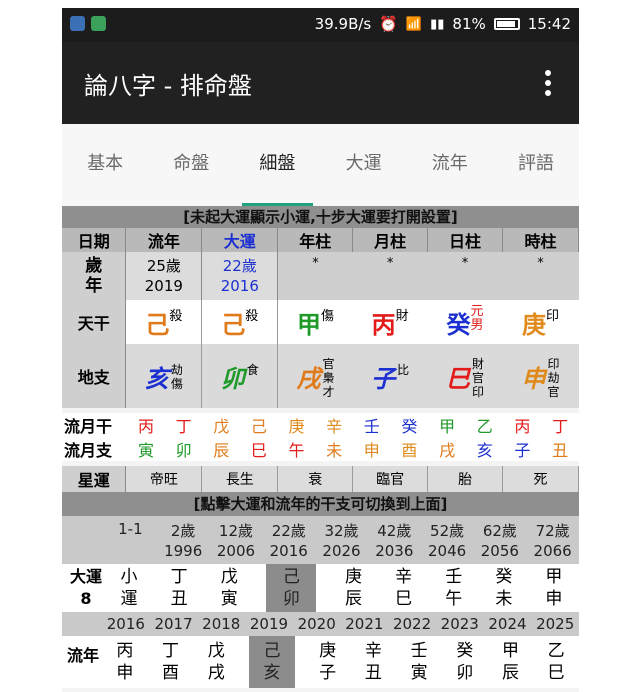  Describe the element at coordinates (297, 449) in the screenshot. I see `flow-month-char: 午` at that location.